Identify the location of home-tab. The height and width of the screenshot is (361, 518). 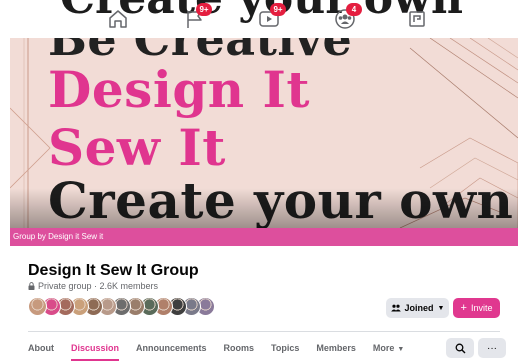
(118, 19).